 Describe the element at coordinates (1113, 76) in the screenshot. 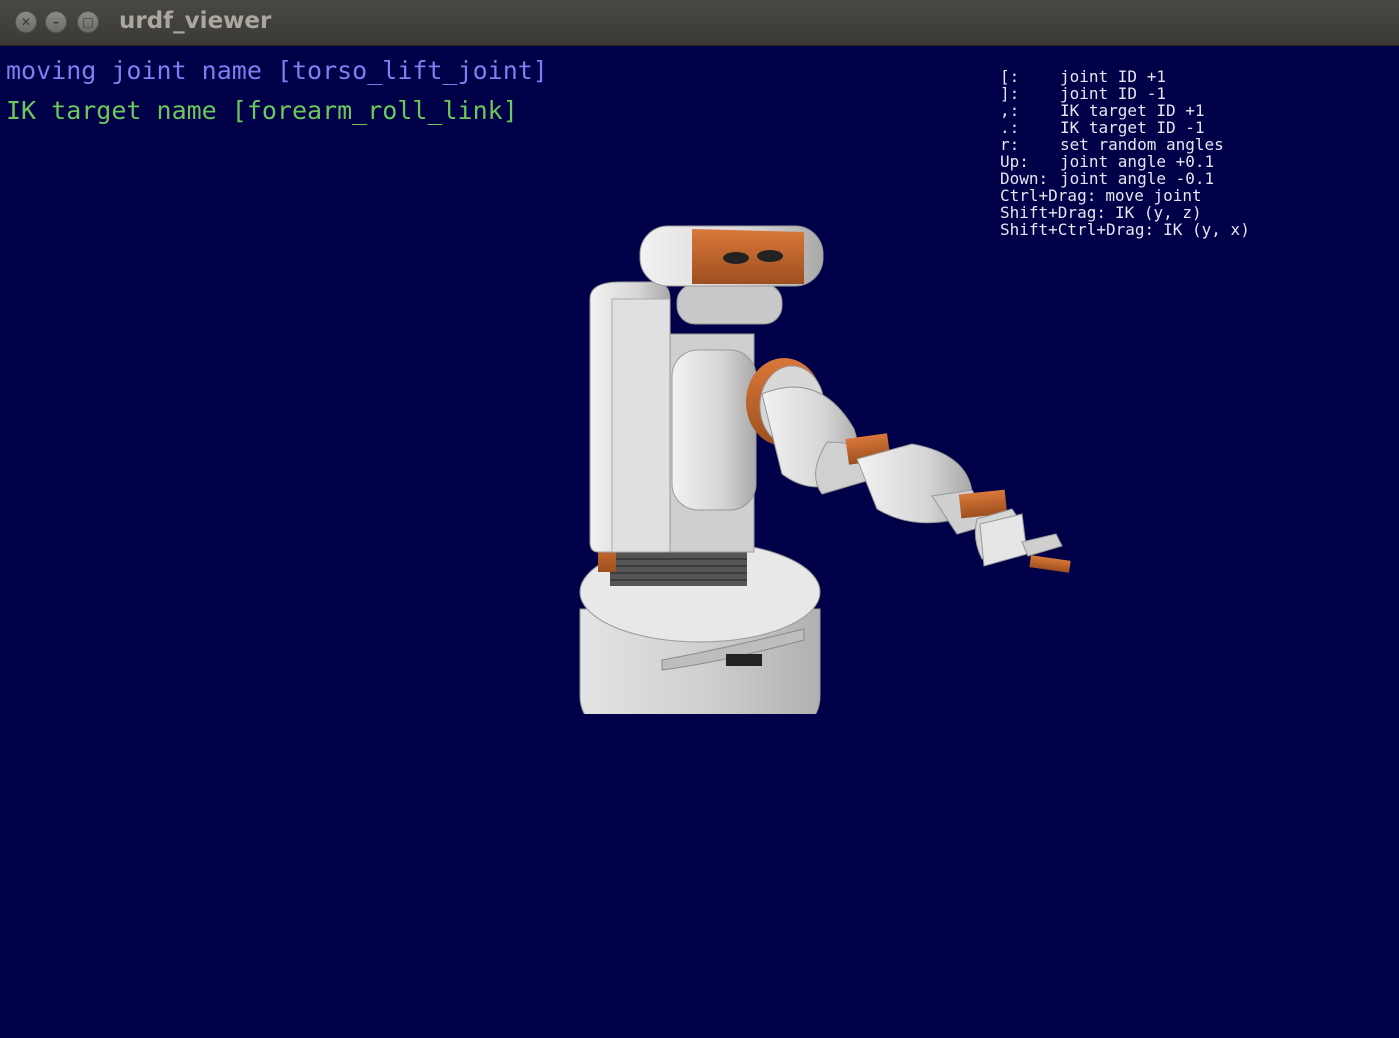

I see `help-desc: joint ID +1` at that location.